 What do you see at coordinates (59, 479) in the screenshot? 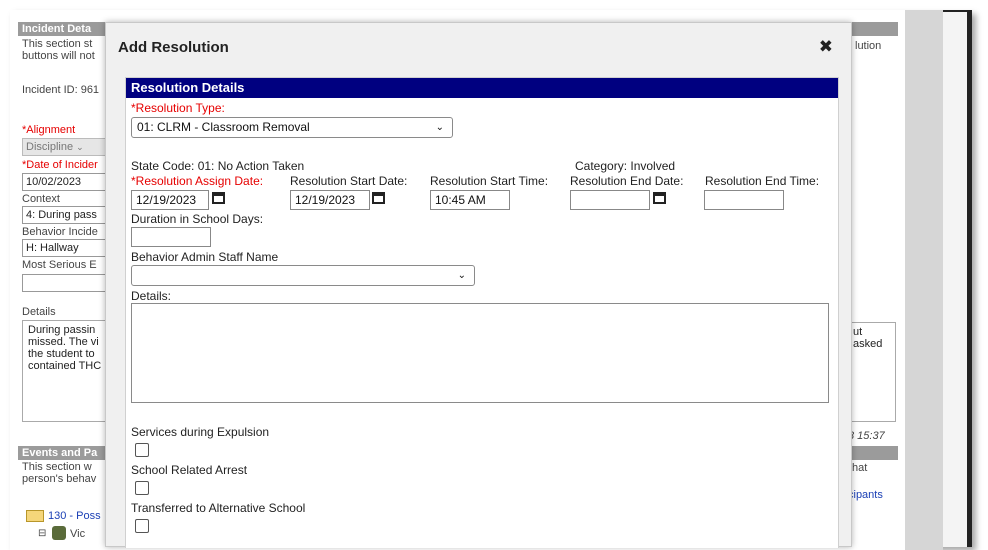
I see `events-note-line2: person's behav` at bounding box center [59, 479].